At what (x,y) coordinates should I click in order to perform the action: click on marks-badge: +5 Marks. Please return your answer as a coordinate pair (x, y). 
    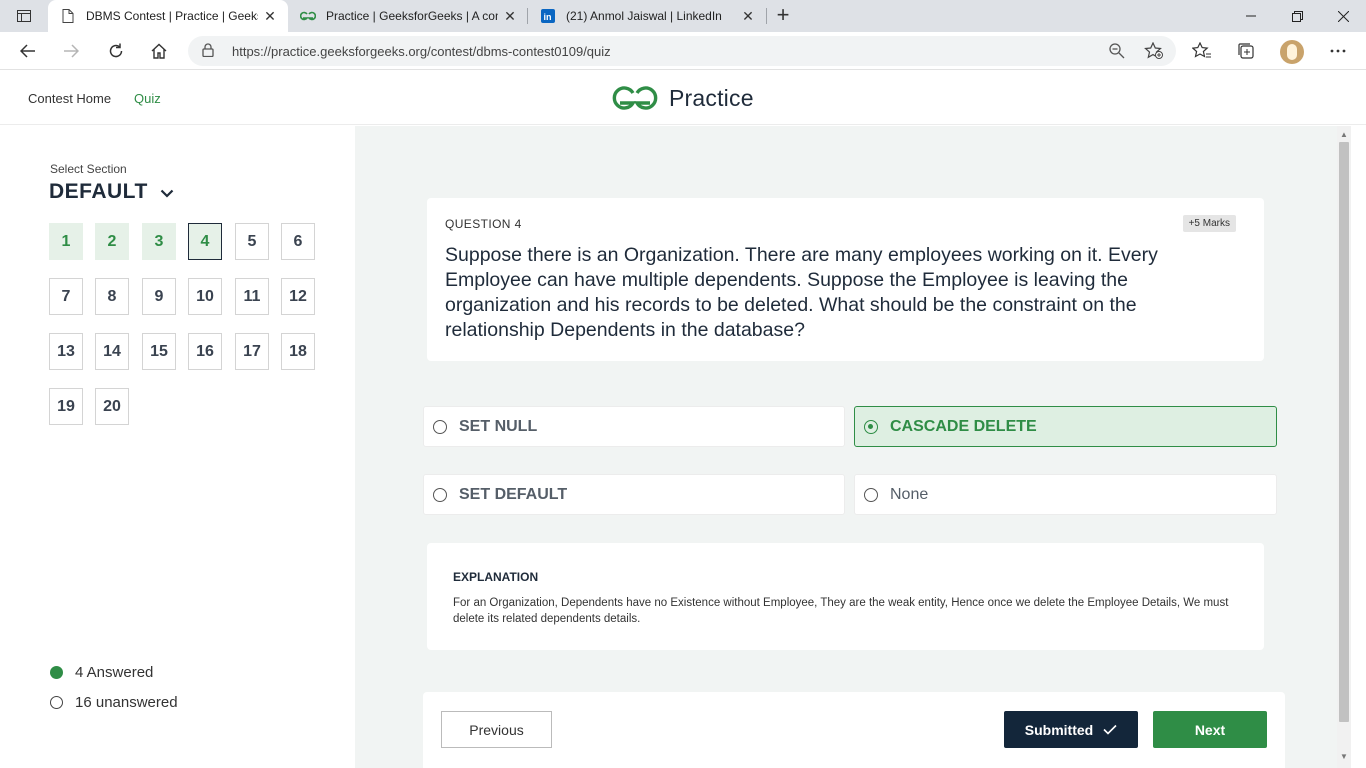
    Looking at the image, I should click on (1209, 223).